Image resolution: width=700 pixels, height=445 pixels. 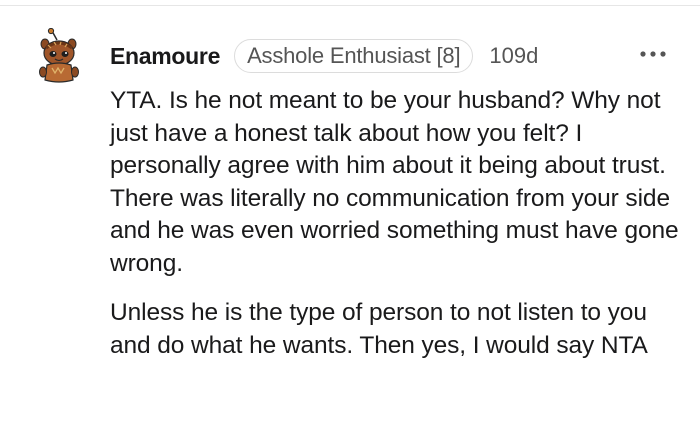 What do you see at coordinates (165, 56) in the screenshot?
I see `username-link: Enamoure` at bounding box center [165, 56].